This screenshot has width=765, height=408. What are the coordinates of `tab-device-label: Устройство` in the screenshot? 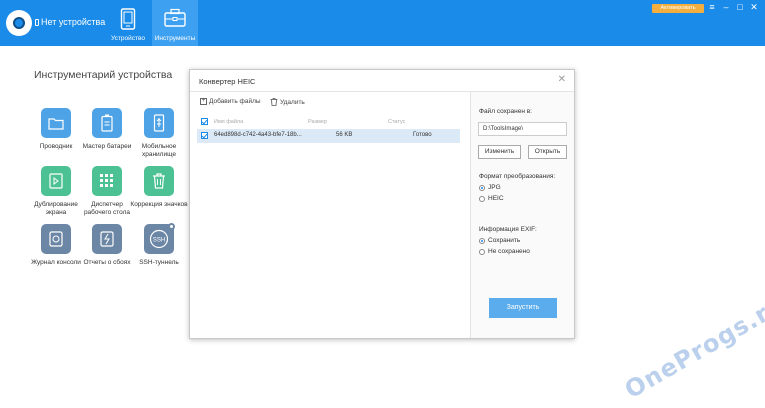 It's located at (127, 38).